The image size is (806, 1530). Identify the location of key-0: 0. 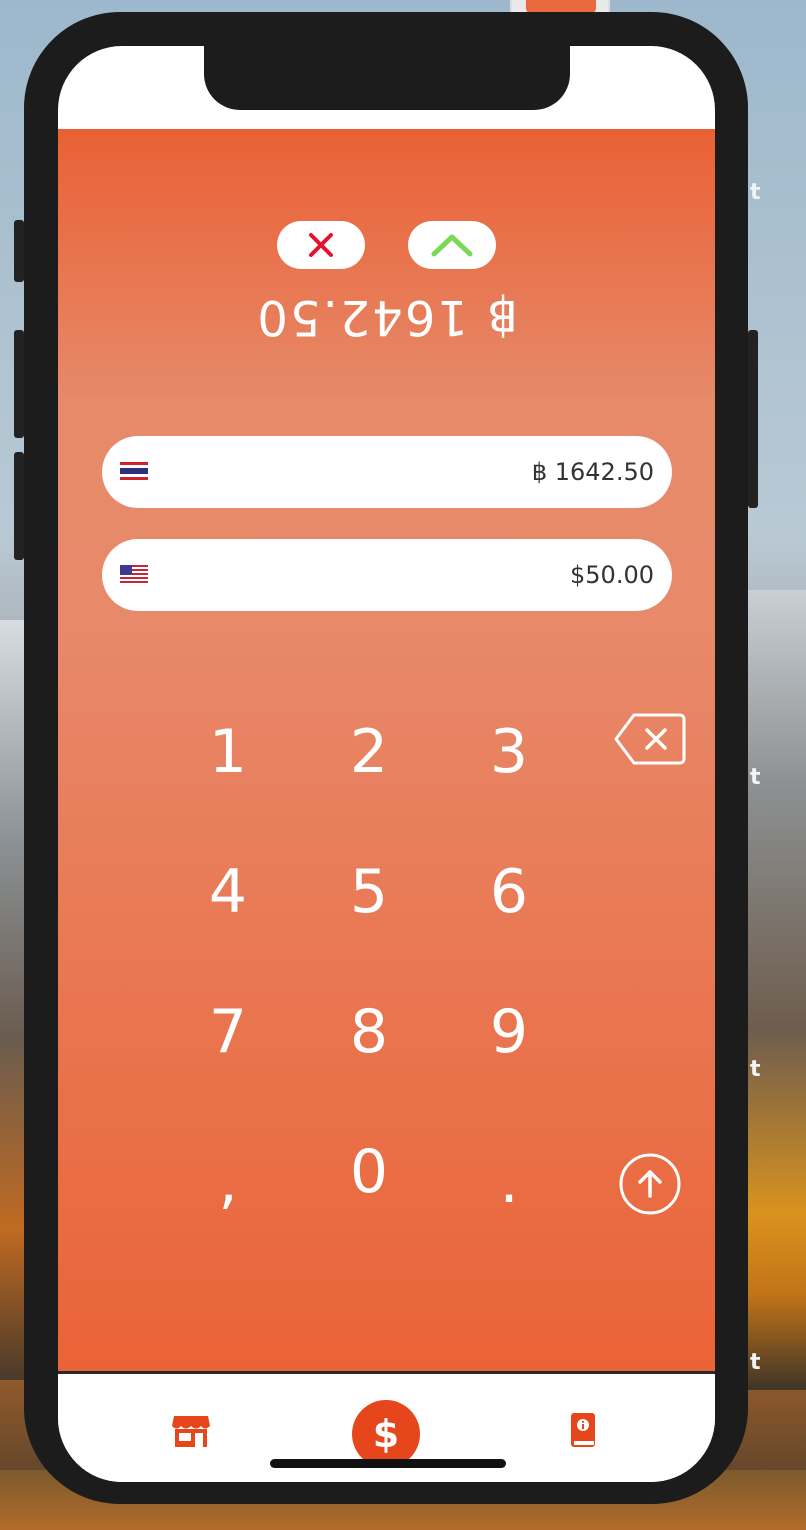
(369, 1172).